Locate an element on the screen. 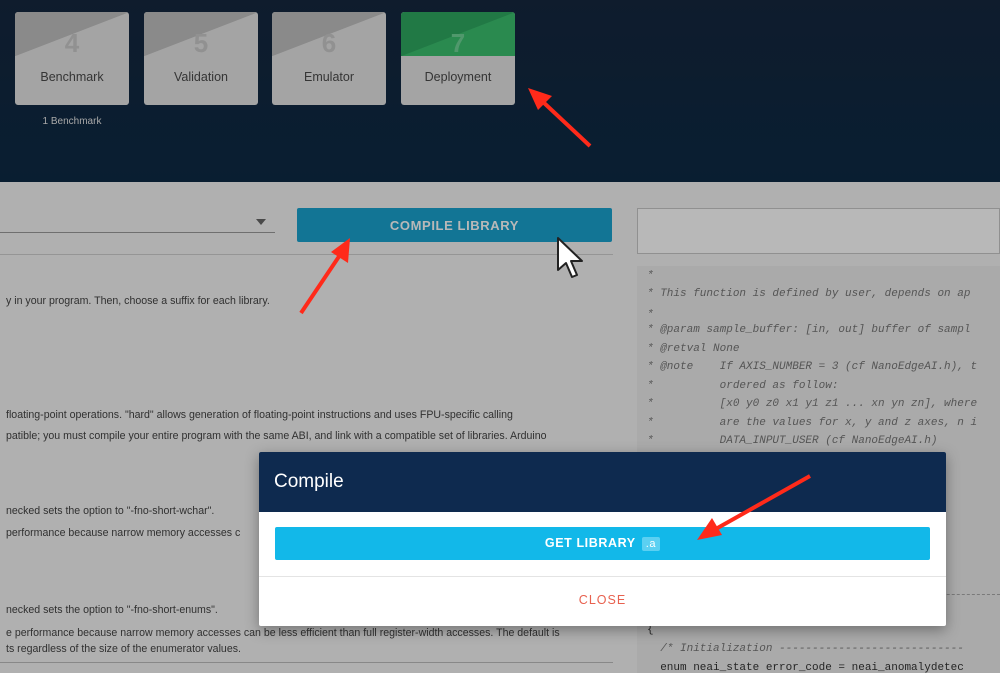  mouse-pointer-icon is located at coordinates (570, 257).